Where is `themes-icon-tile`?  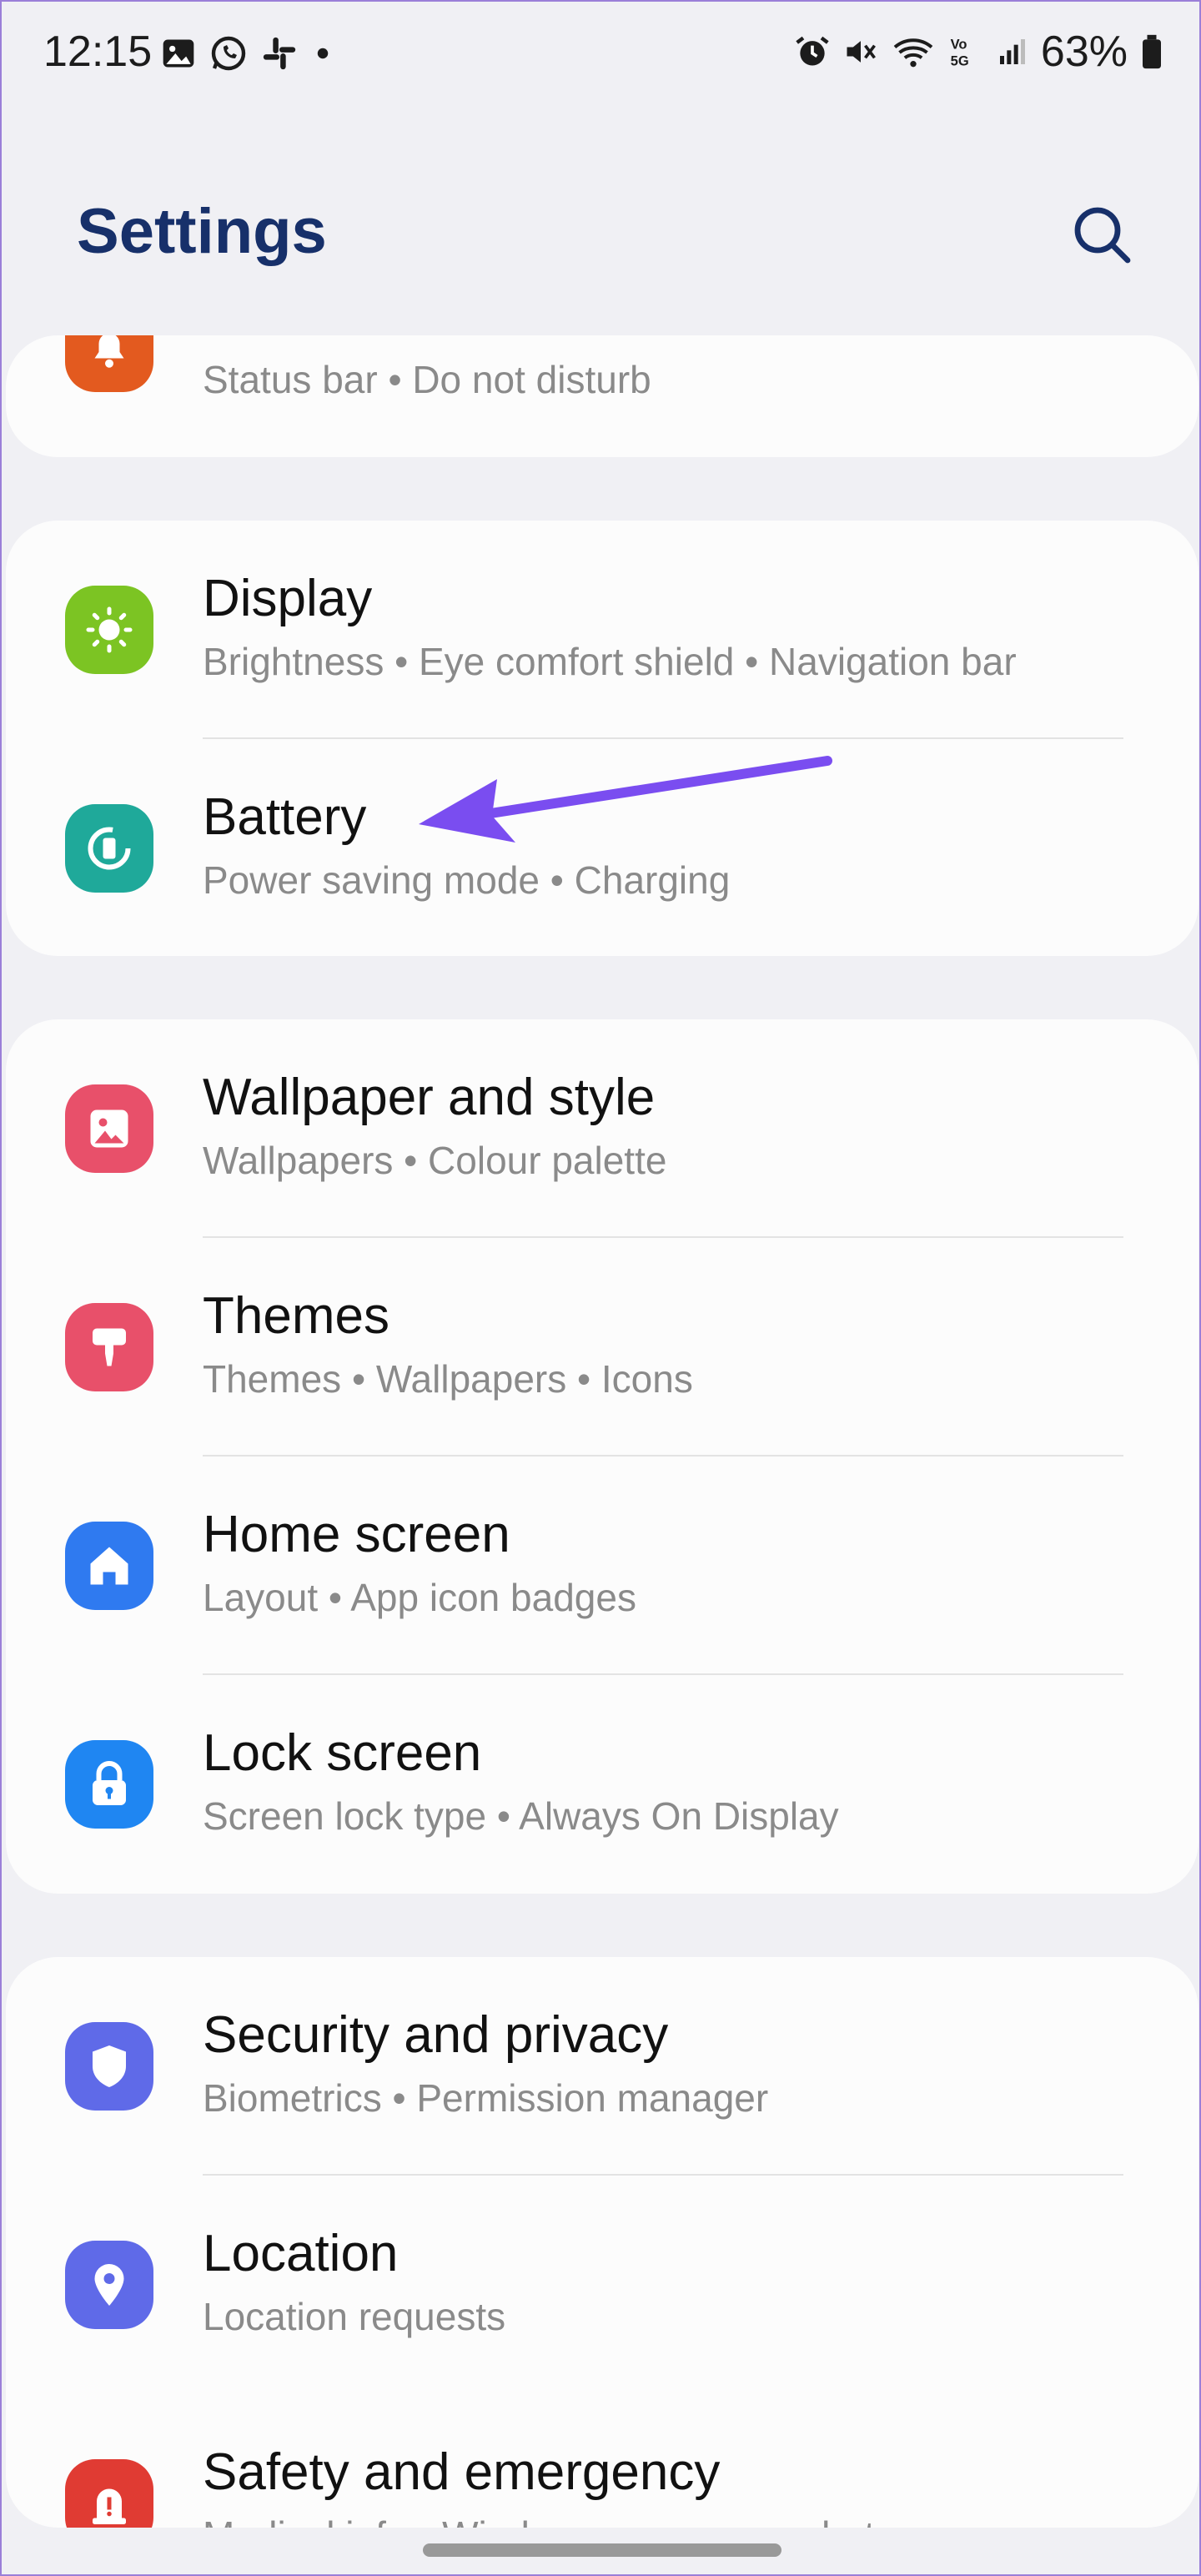 themes-icon-tile is located at coordinates (109, 1347).